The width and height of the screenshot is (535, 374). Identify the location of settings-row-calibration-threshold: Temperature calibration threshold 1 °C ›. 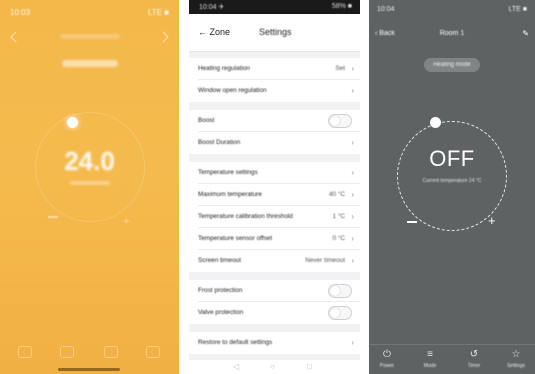
(274, 217).